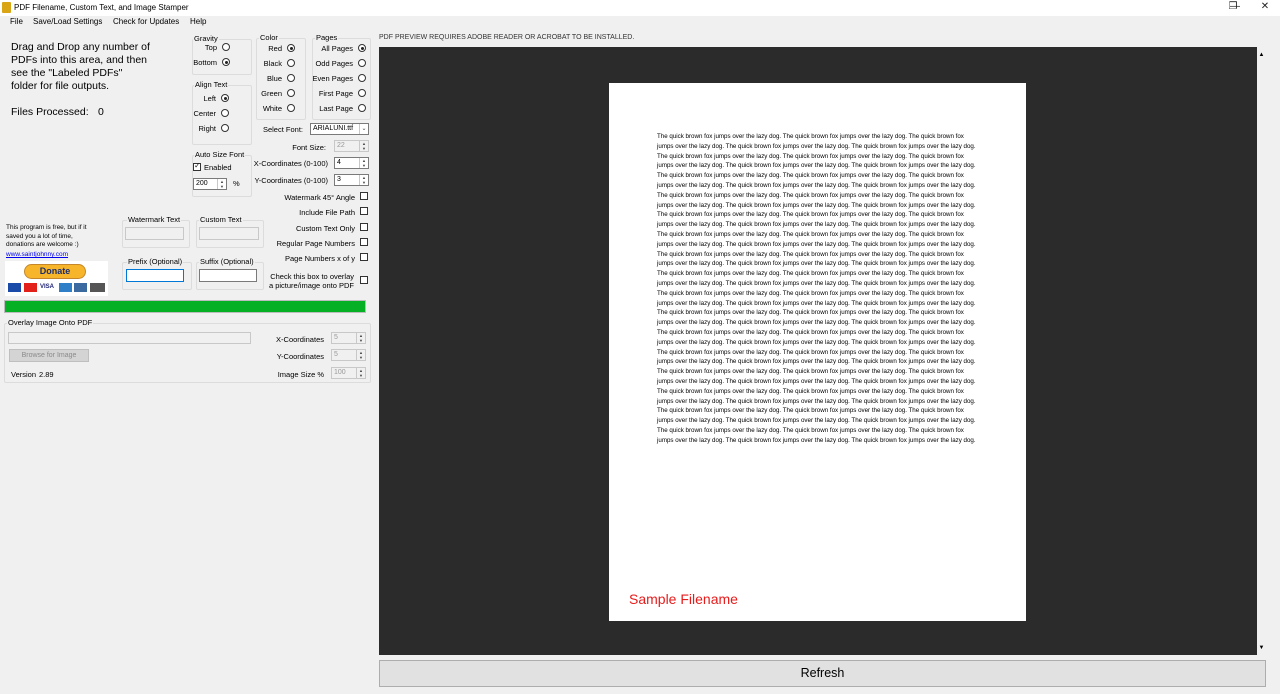  I want to click on align-right-radio, so click(225, 128).